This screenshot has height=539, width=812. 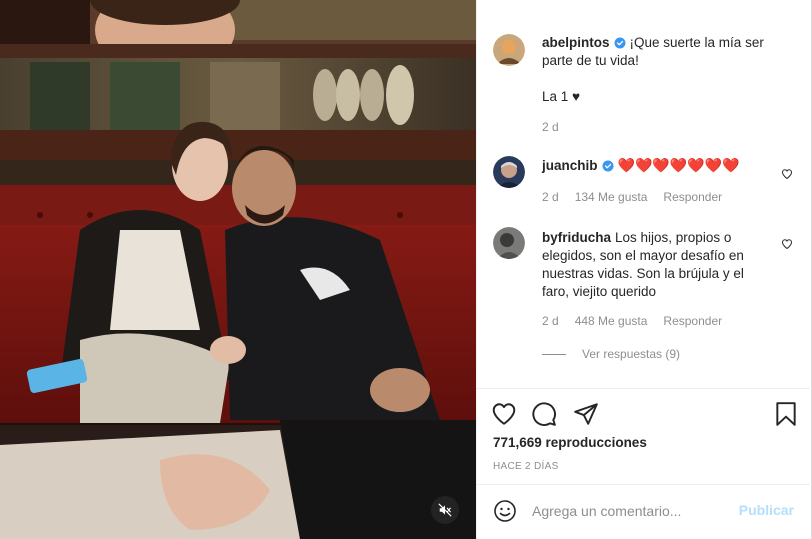 What do you see at coordinates (611, 197) in the screenshot?
I see `comment-likes: 134 Me gusta` at bounding box center [611, 197].